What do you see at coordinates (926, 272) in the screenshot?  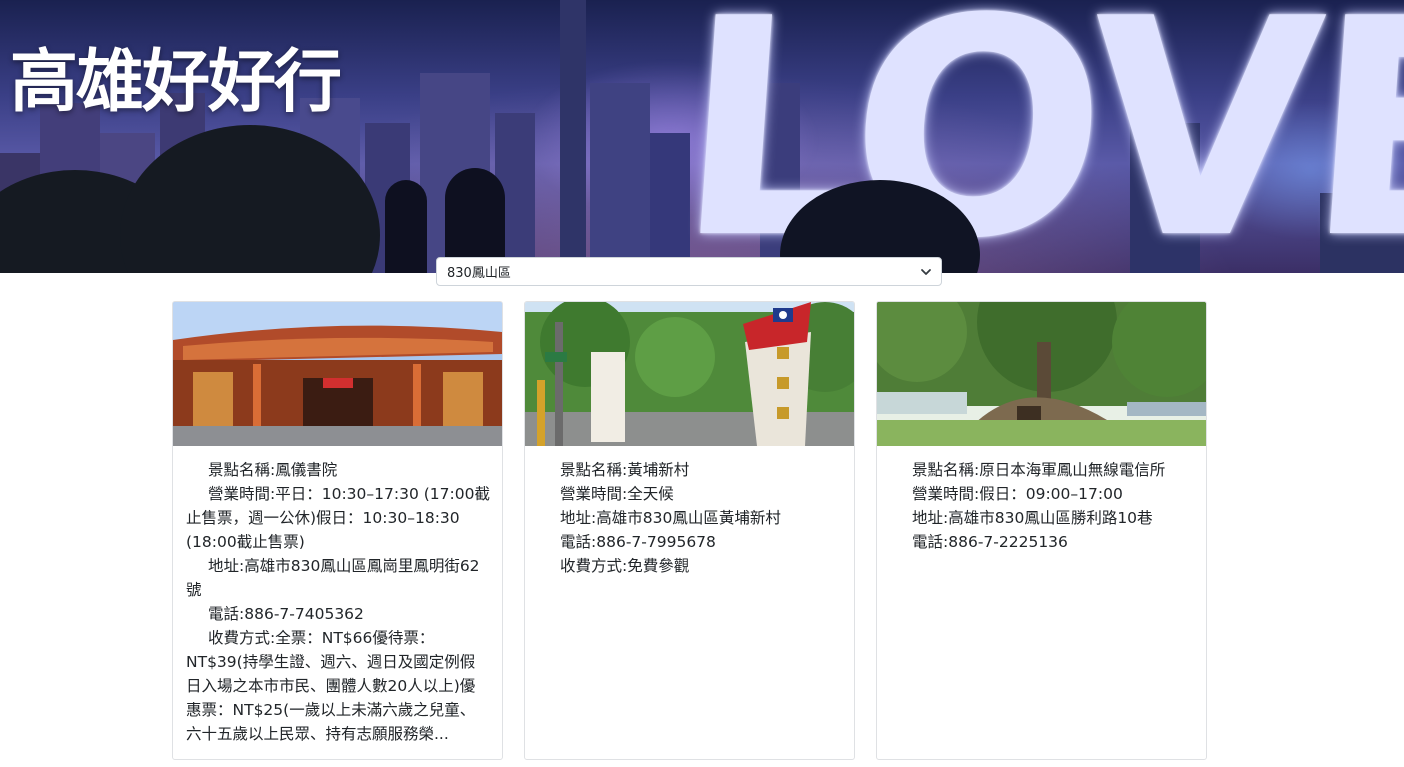 I see `chevron-down-icon` at bounding box center [926, 272].